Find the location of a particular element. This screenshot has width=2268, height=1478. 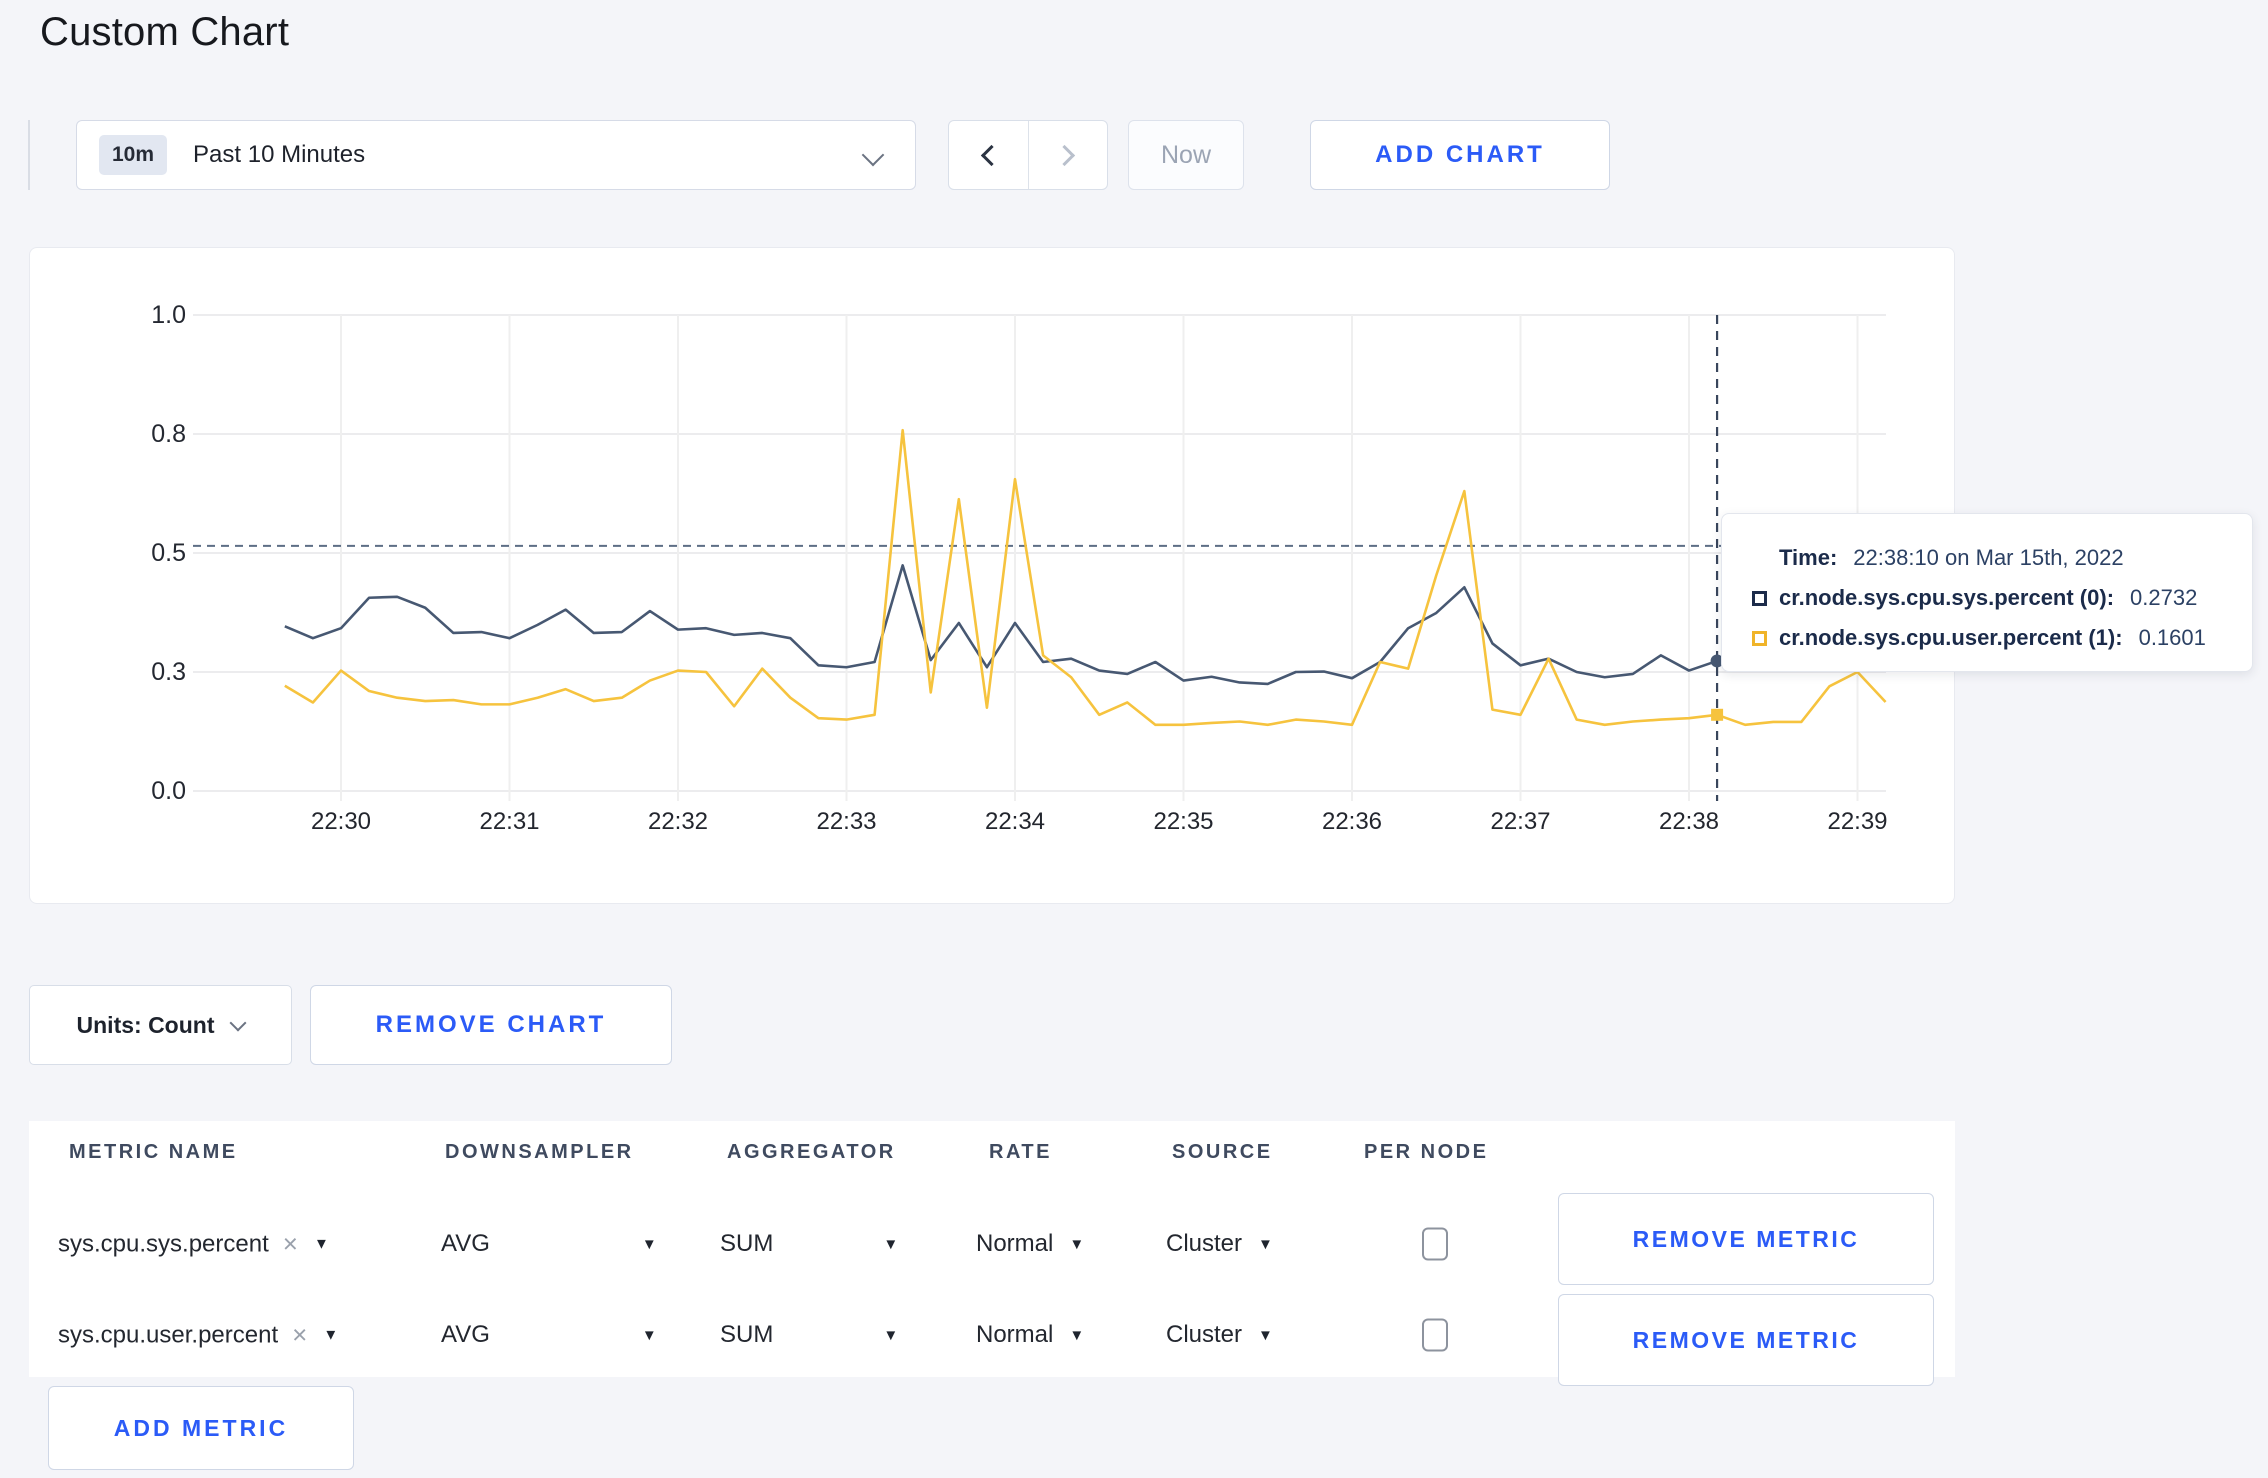

svg-text: 22:34 is located at coordinates (1015, 821).